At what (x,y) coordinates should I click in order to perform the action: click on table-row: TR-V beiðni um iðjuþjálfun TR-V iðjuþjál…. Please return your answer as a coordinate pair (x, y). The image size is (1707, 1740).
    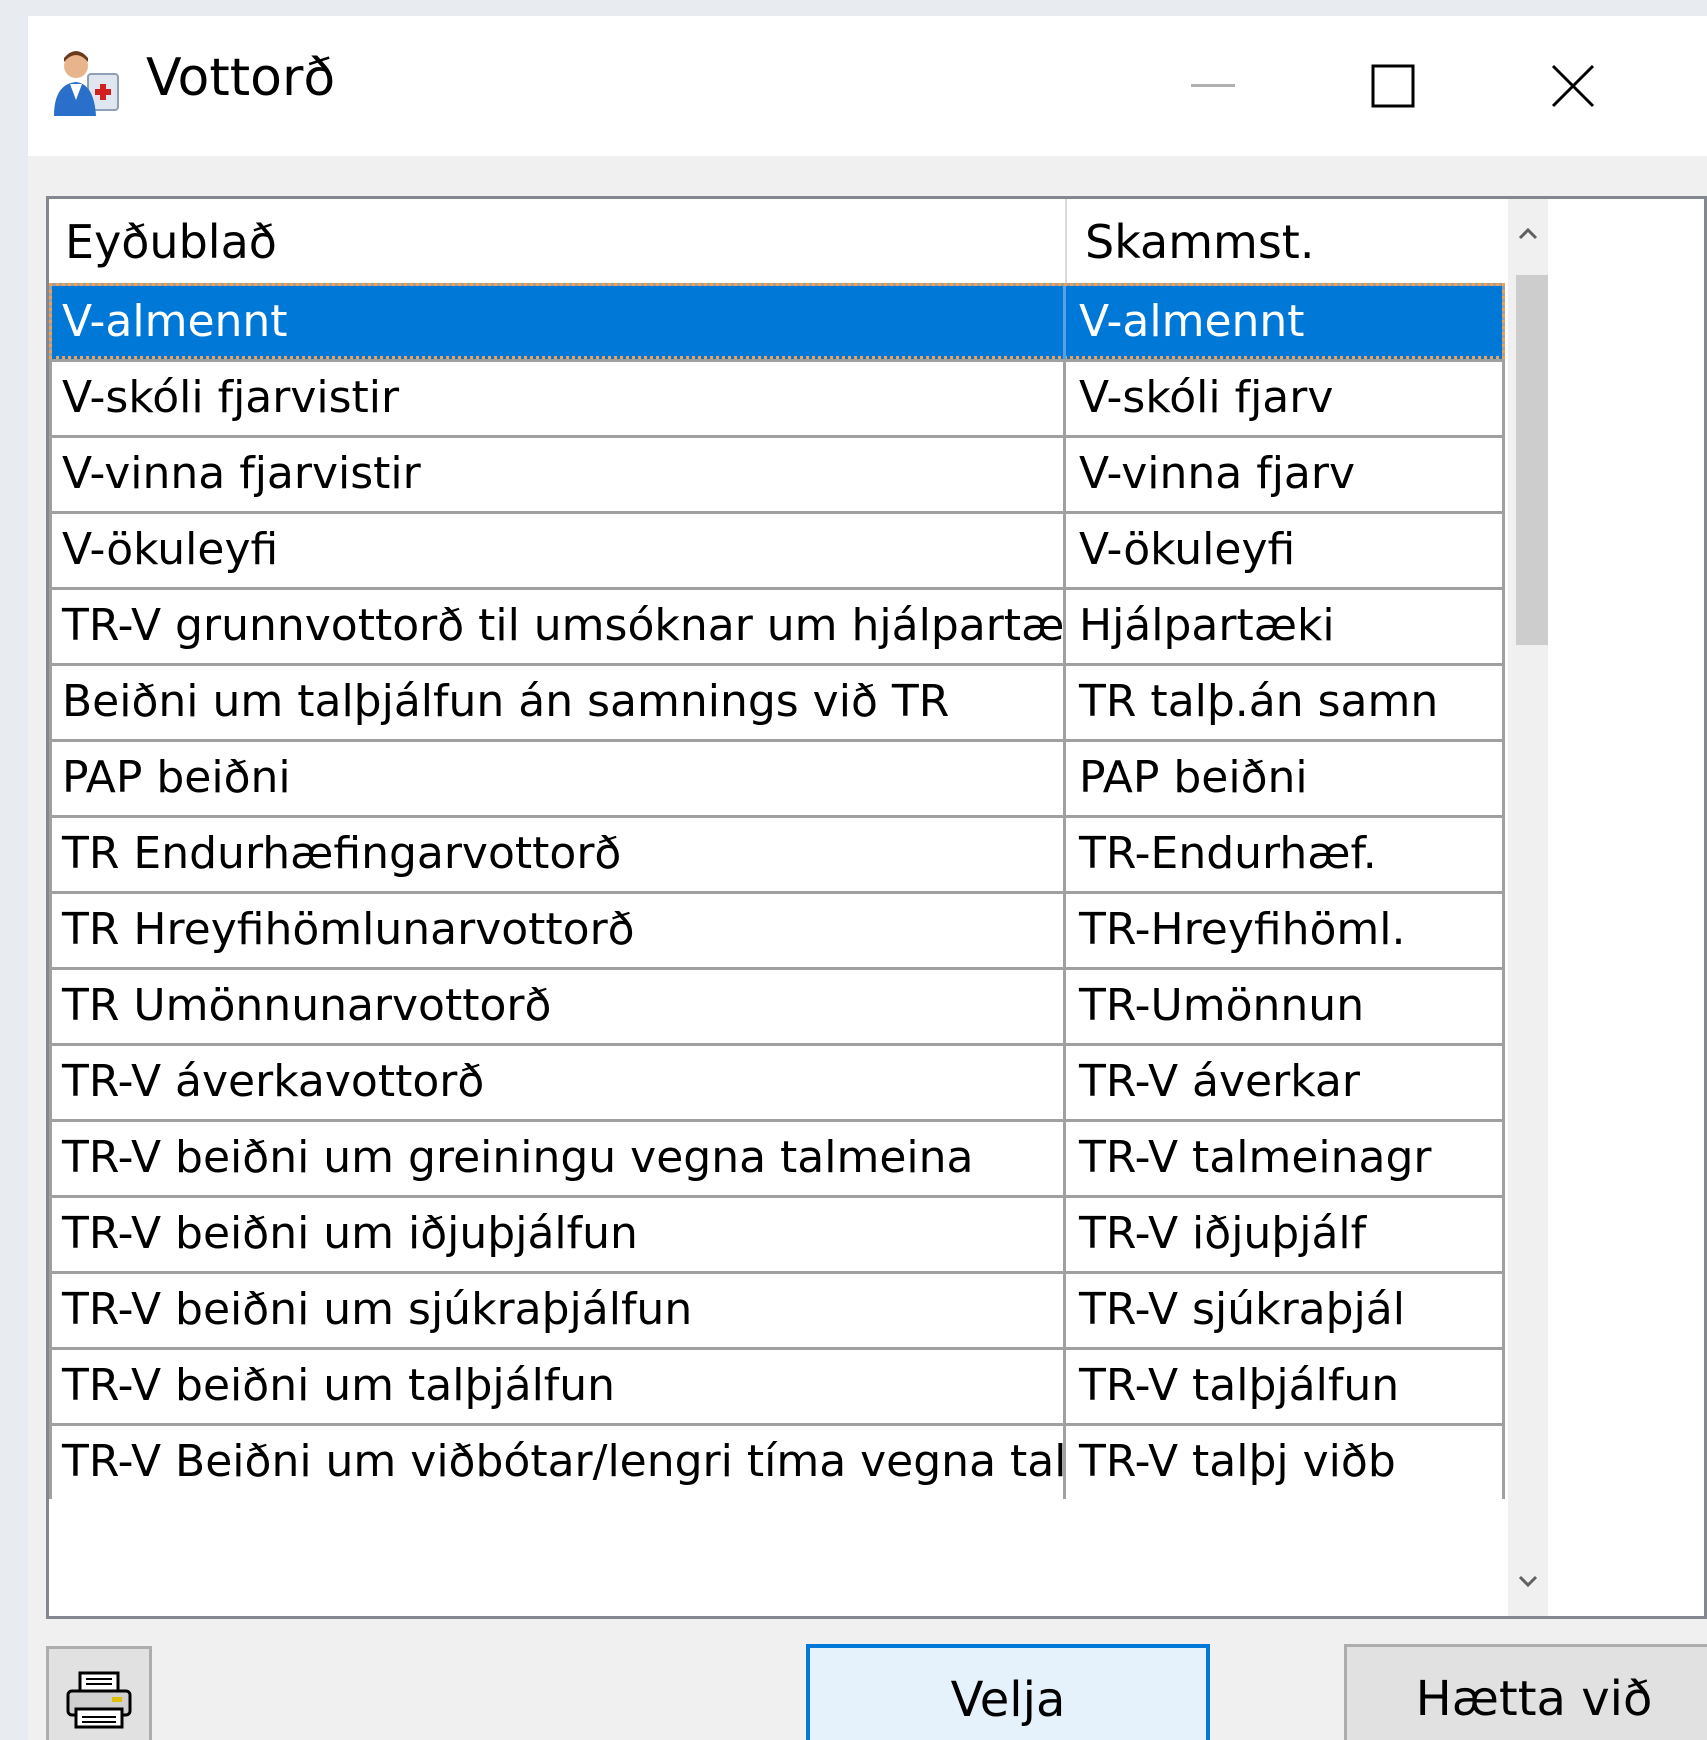
    Looking at the image, I should click on (777, 1233).